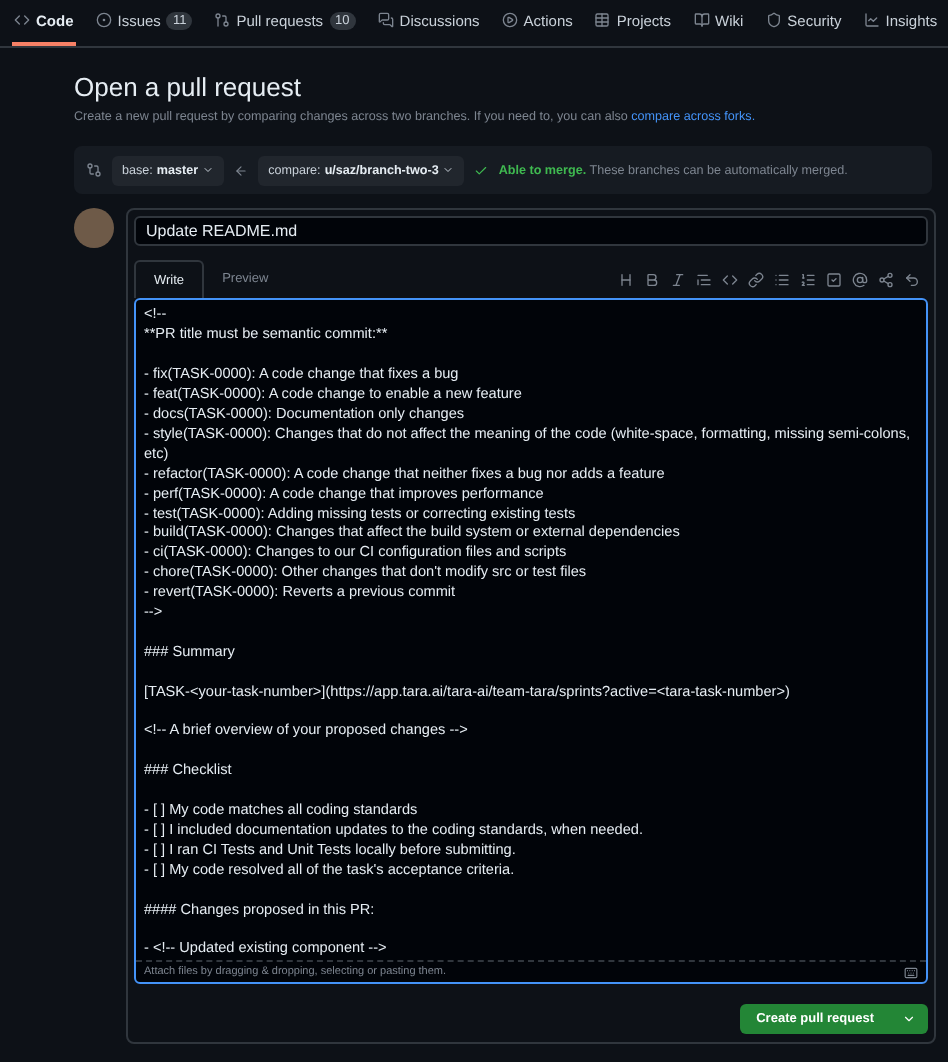 The height and width of the screenshot is (1062, 948). Describe the element at coordinates (481, 170) in the screenshot. I see `check-icon` at that location.